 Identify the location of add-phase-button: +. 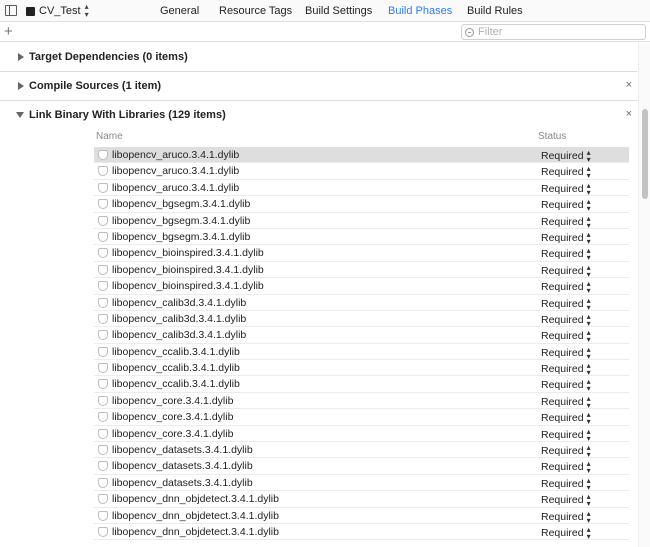
(8, 31).